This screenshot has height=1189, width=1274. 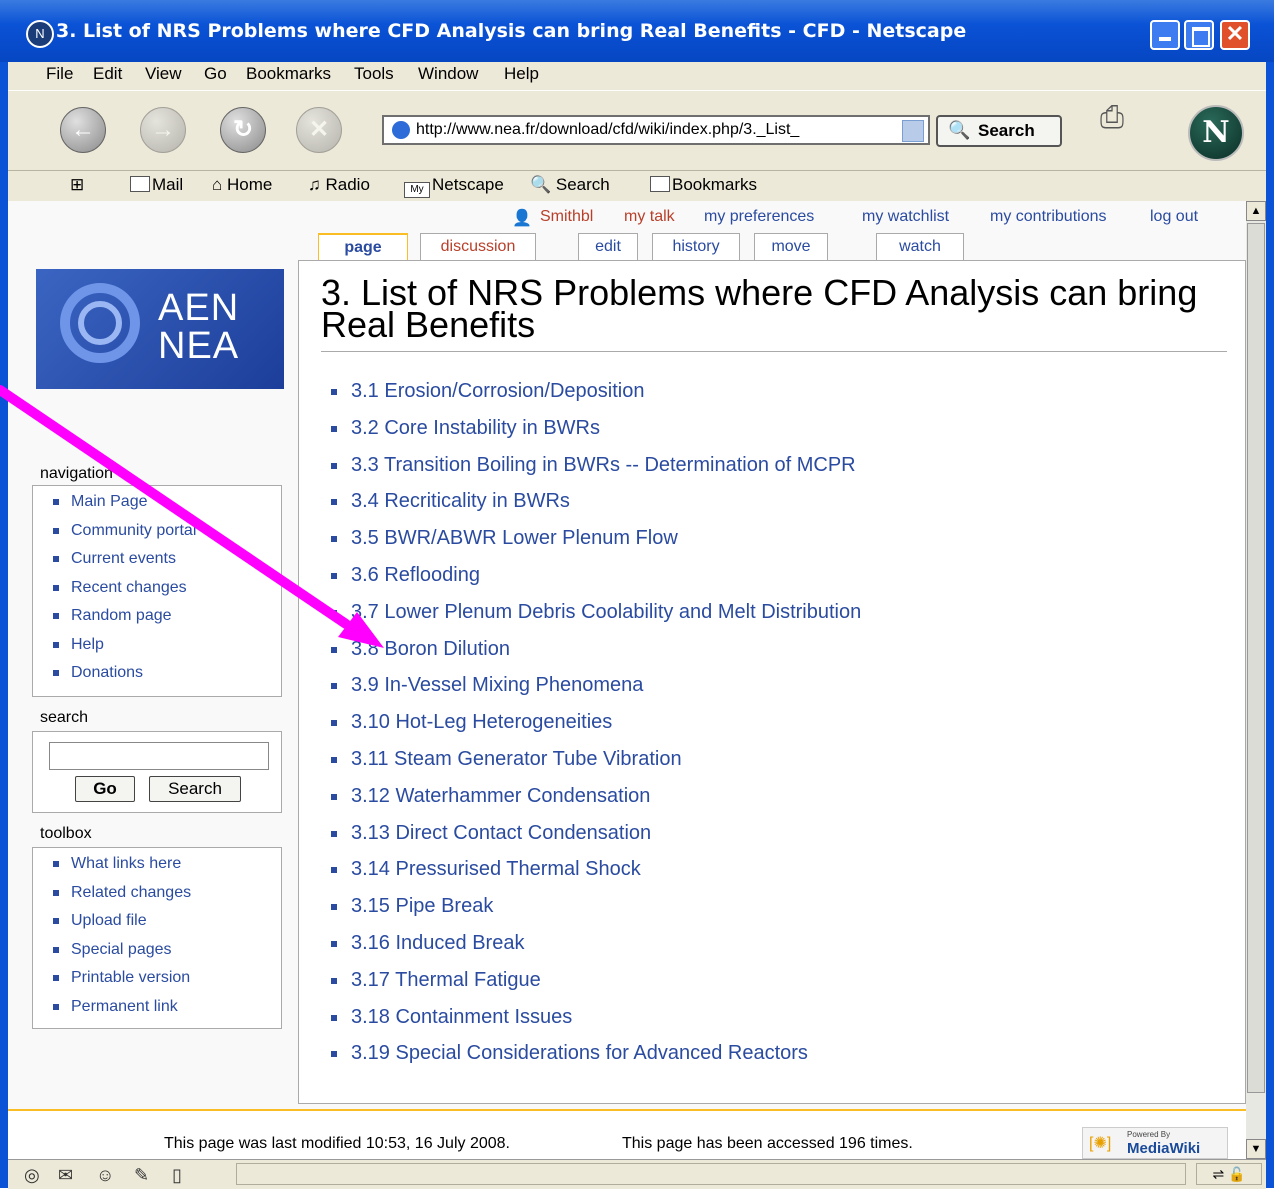 What do you see at coordinates (166, 535) in the screenshot?
I see `nav-community-portal: Community portal` at bounding box center [166, 535].